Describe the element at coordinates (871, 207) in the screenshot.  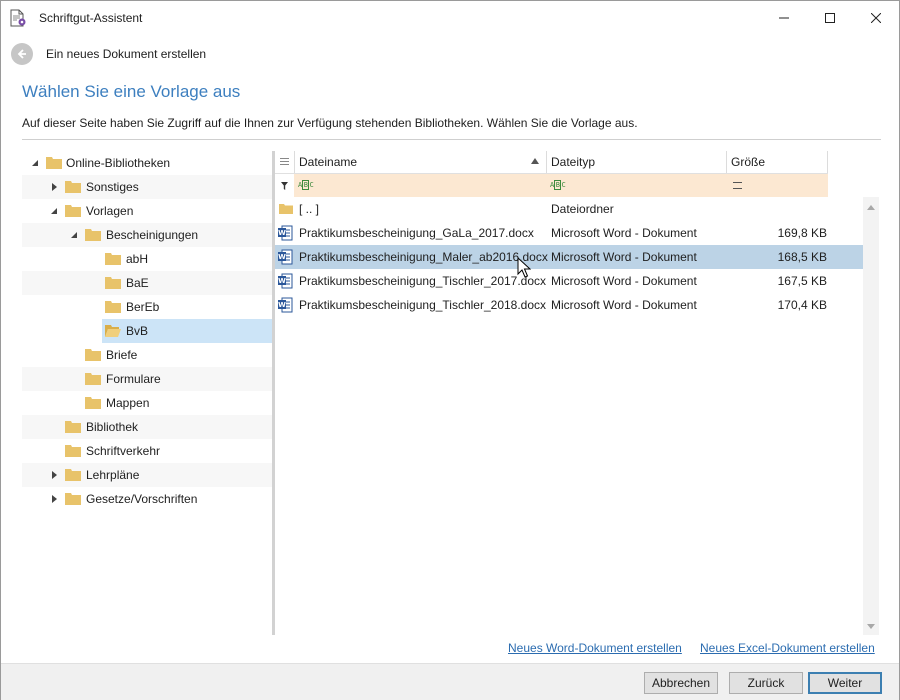
I see `scroll-up-icon` at that location.